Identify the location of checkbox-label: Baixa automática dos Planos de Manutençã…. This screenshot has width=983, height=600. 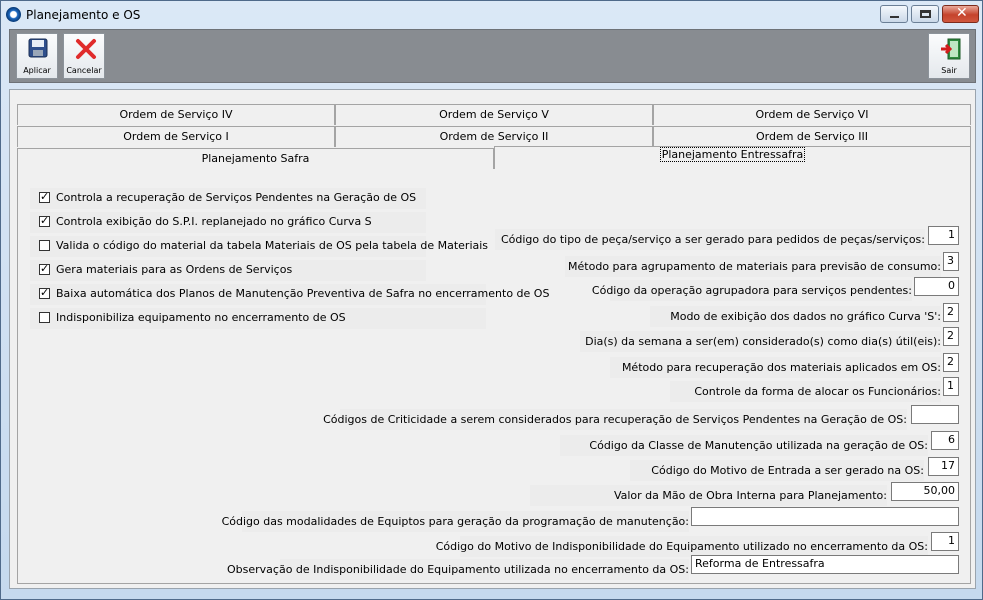
(303, 293).